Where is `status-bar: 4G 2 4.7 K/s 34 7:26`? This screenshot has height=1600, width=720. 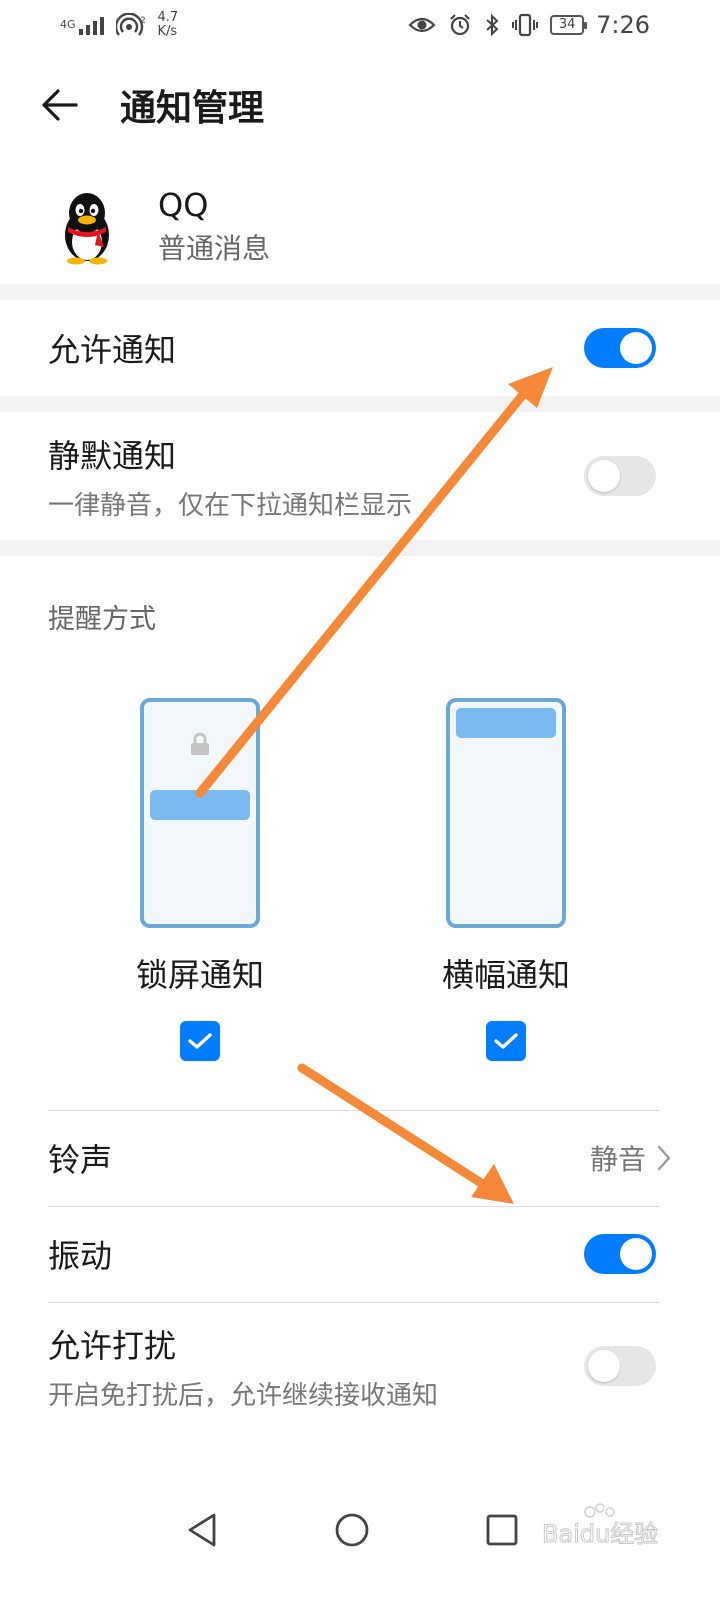
status-bar: 4G 2 4.7 K/s 34 7:26 is located at coordinates (360, 25).